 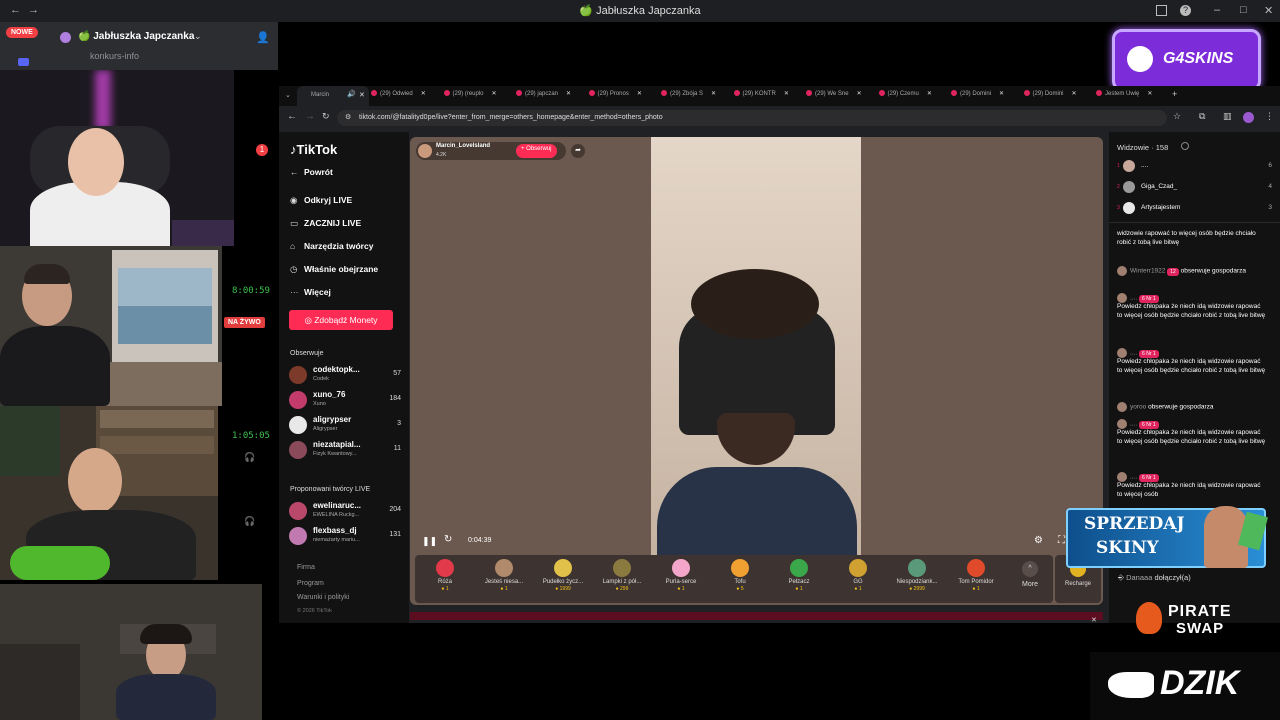 What do you see at coordinates (345, 511) in the screenshot?
I see `suggested-item: ewelinaruc... EWELINA Ruckg... 204` at bounding box center [345, 511].